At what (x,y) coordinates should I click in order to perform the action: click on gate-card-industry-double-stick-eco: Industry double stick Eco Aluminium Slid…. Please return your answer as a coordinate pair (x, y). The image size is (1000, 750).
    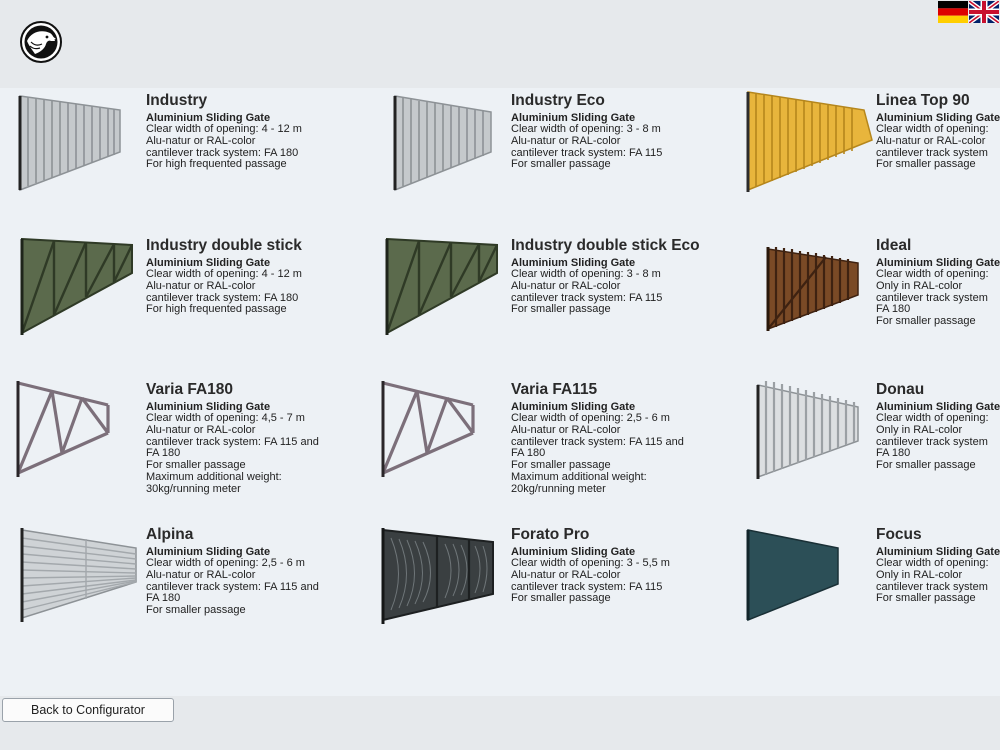
    Looking at the image, I should click on (561, 305).